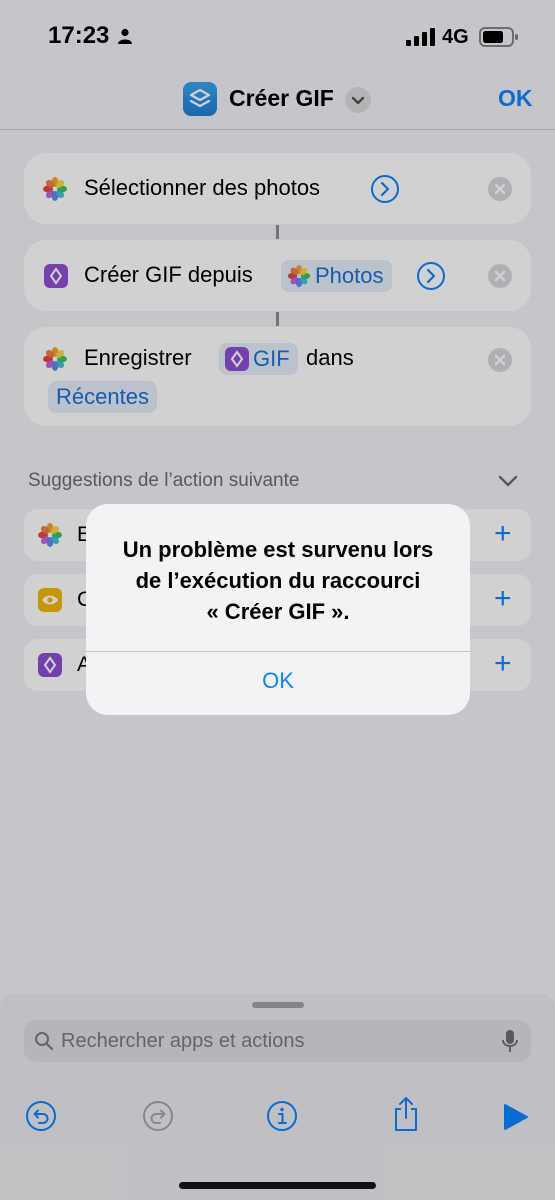 This screenshot has height=1200, width=555. Describe the element at coordinates (277, 1185) in the screenshot. I see `home-indicator` at that location.